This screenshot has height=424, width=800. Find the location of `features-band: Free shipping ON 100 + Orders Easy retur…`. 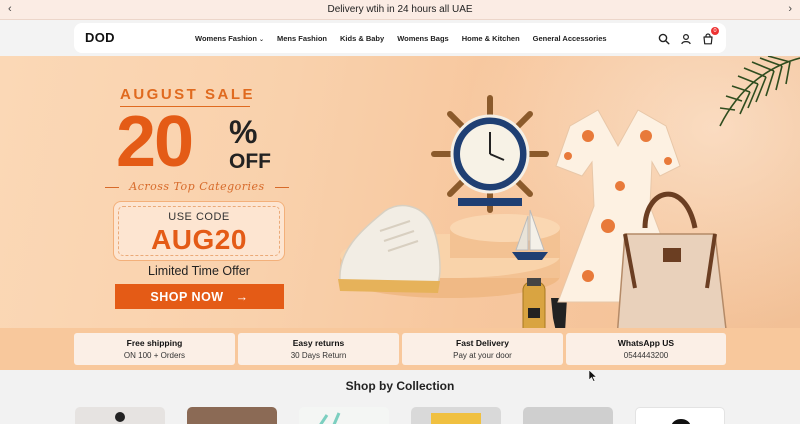

features-band: Free shipping ON 100 + Orders Easy retur… is located at coordinates (400, 349).